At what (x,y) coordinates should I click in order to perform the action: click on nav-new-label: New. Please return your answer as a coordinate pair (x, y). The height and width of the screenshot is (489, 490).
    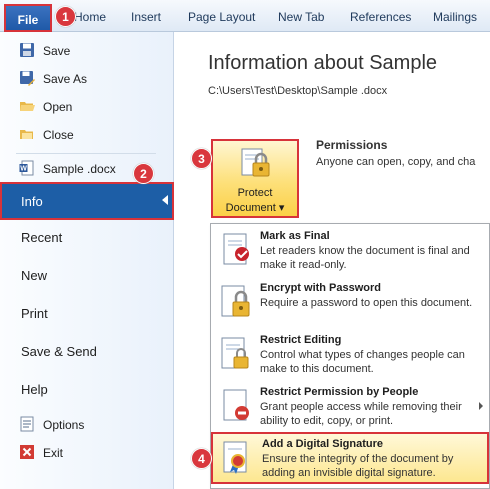
    Looking at the image, I should click on (34, 275).